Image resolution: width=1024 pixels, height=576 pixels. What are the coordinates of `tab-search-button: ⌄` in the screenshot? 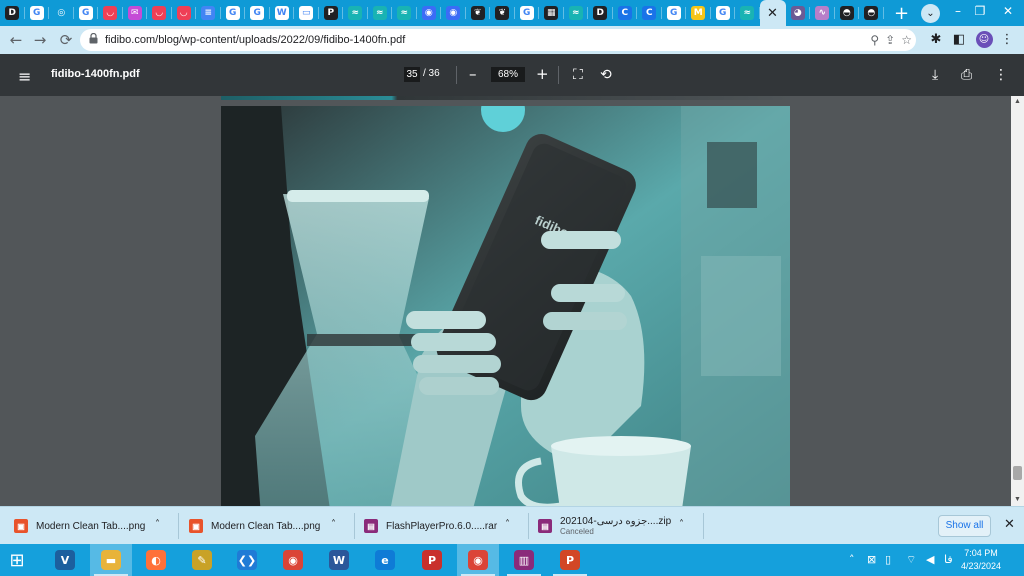 It's located at (930, 13).